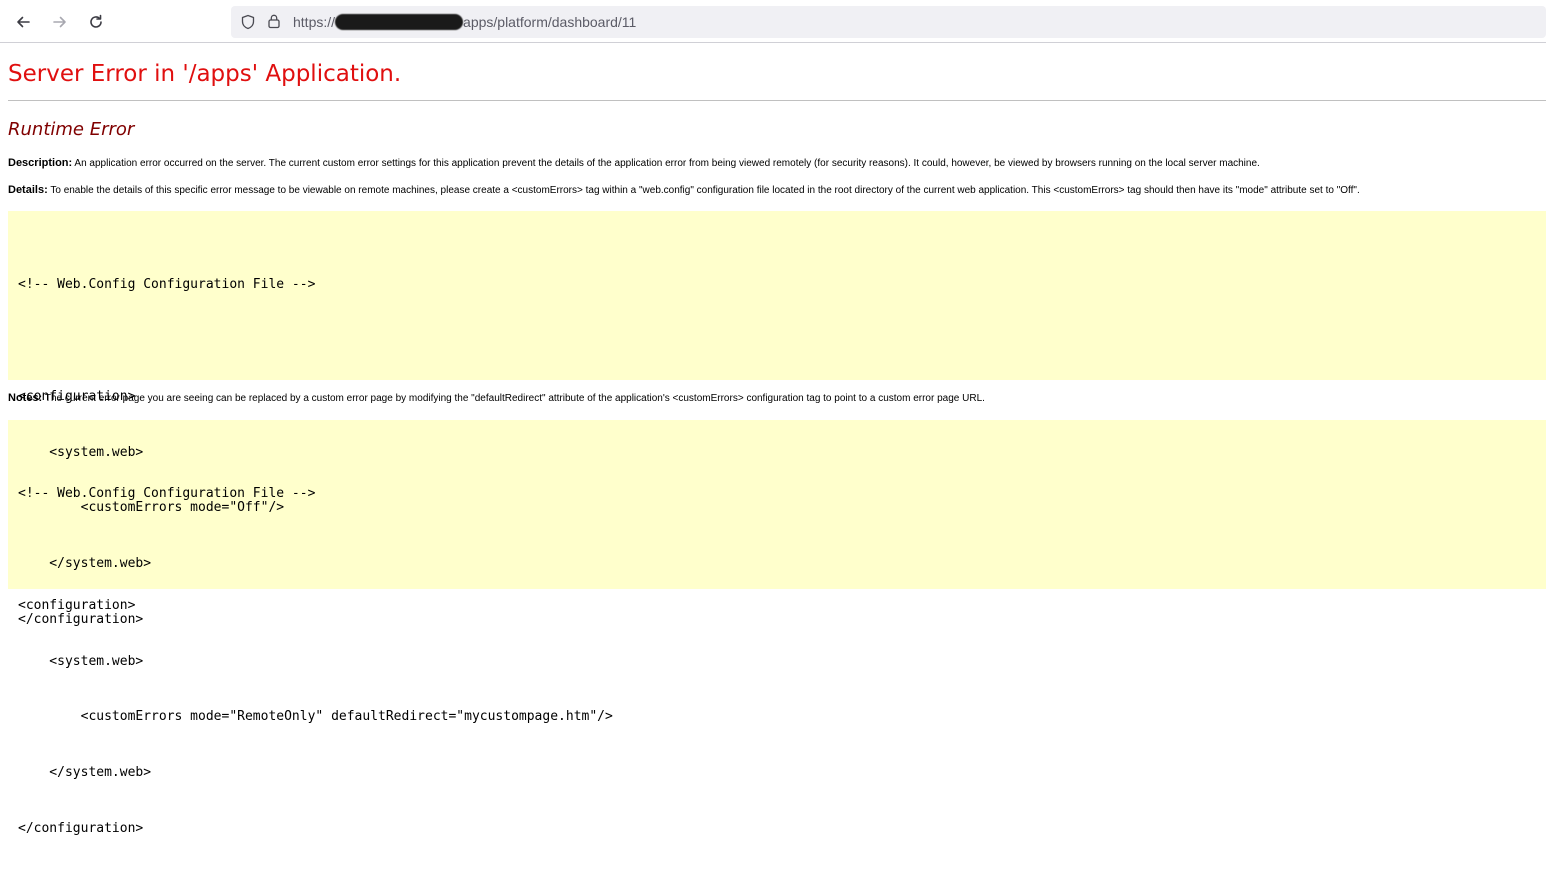 Image resolution: width=1546 pixels, height=876 pixels. I want to click on page-title: Server Error in '/apps' Application., so click(205, 74).